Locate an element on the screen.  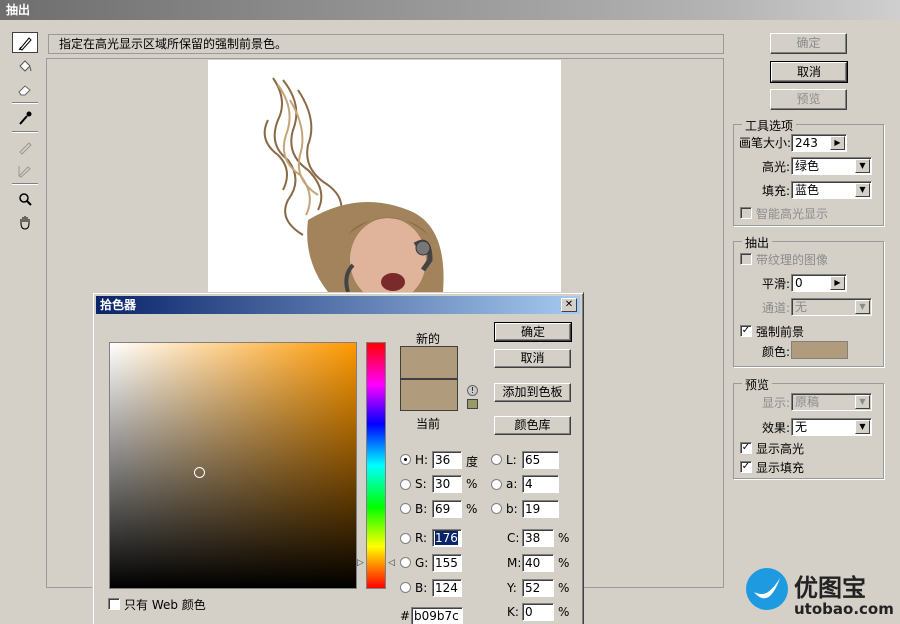
hex-value: b09b7c is located at coordinates (436, 616).